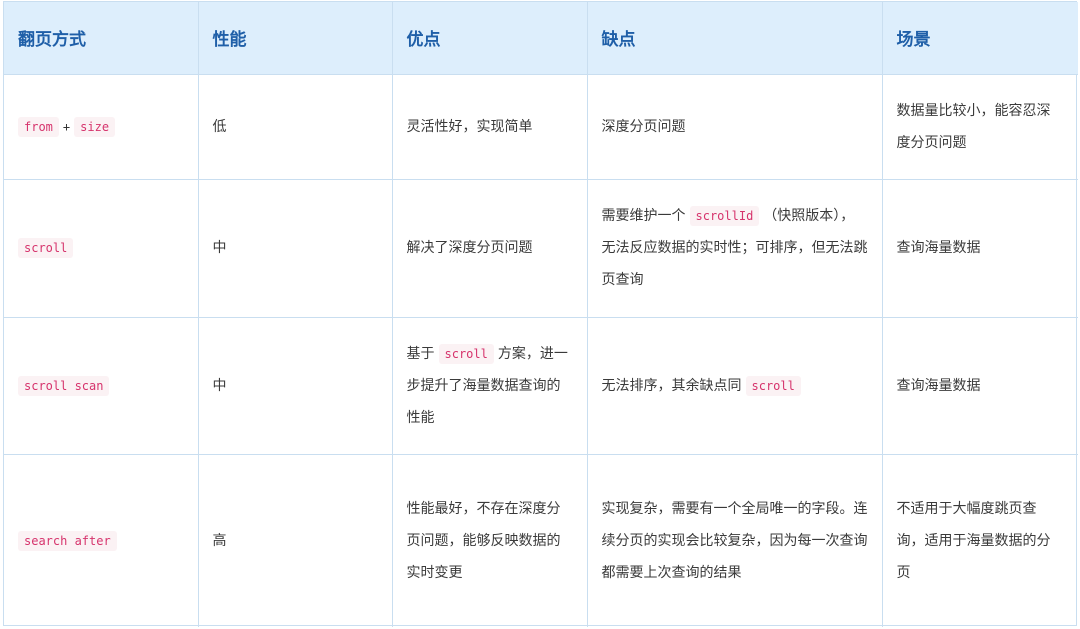 The width and height of the screenshot is (1080, 629). Describe the element at coordinates (295, 540) in the screenshot. I see `cell-performance: 高` at that location.